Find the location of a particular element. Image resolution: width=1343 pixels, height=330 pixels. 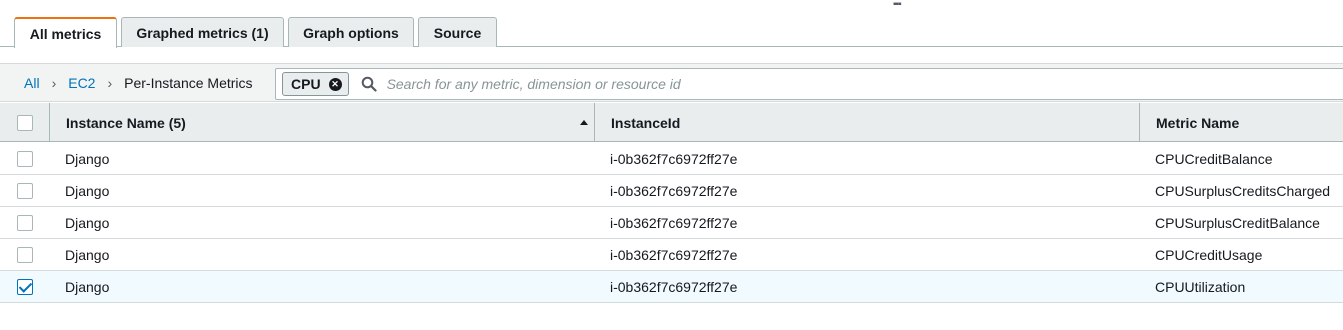

column-header-label: Instance Name (5) is located at coordinates (126, 122).